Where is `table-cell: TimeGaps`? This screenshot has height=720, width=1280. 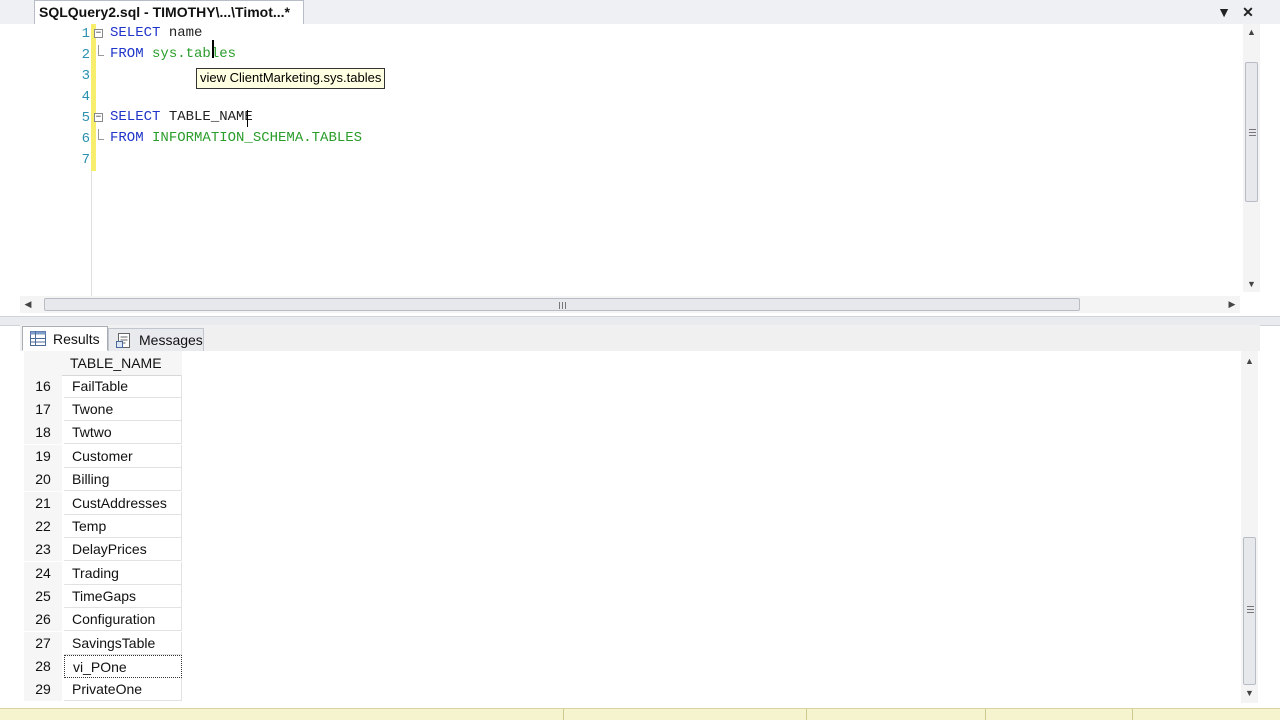 table-cell: TimeGaps is located at coordinates (123, 596).